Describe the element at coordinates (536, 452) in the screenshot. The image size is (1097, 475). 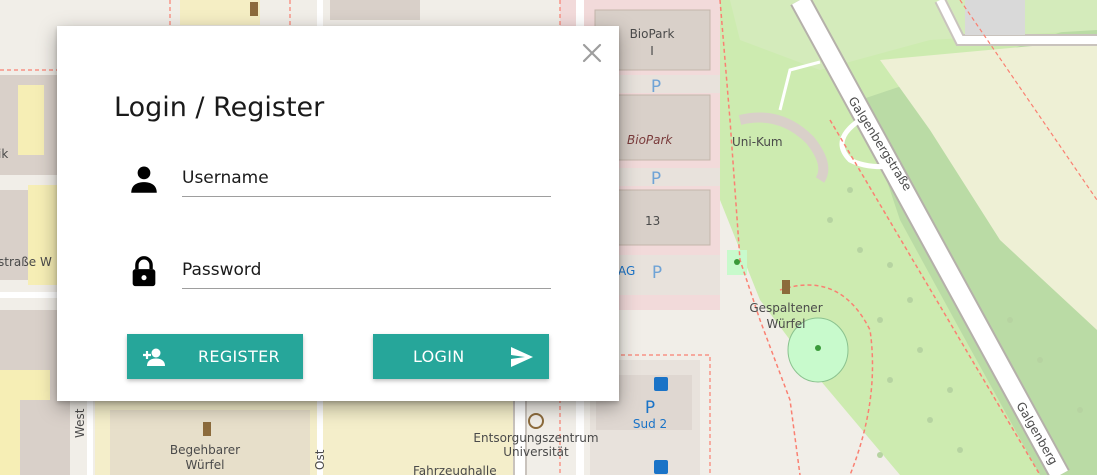
I see `map-label-entsorgung-2: Universität` at that location.